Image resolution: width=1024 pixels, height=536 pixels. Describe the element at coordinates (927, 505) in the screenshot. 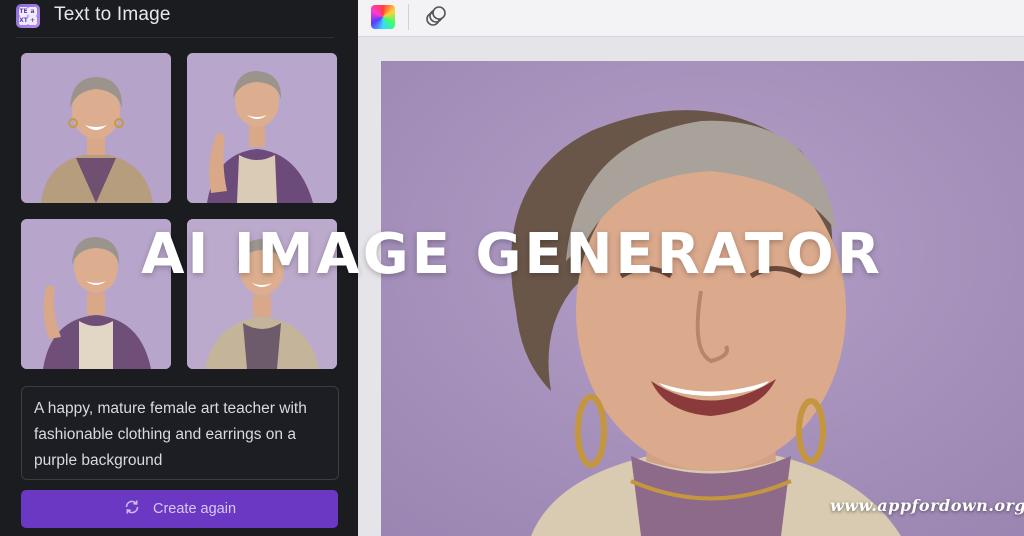

I see `watermark: www.appfordown.org` at that location.